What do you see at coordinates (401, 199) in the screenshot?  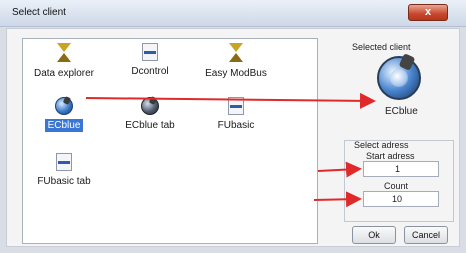 I see `count-input: 10` at bounding box center [401, 199].